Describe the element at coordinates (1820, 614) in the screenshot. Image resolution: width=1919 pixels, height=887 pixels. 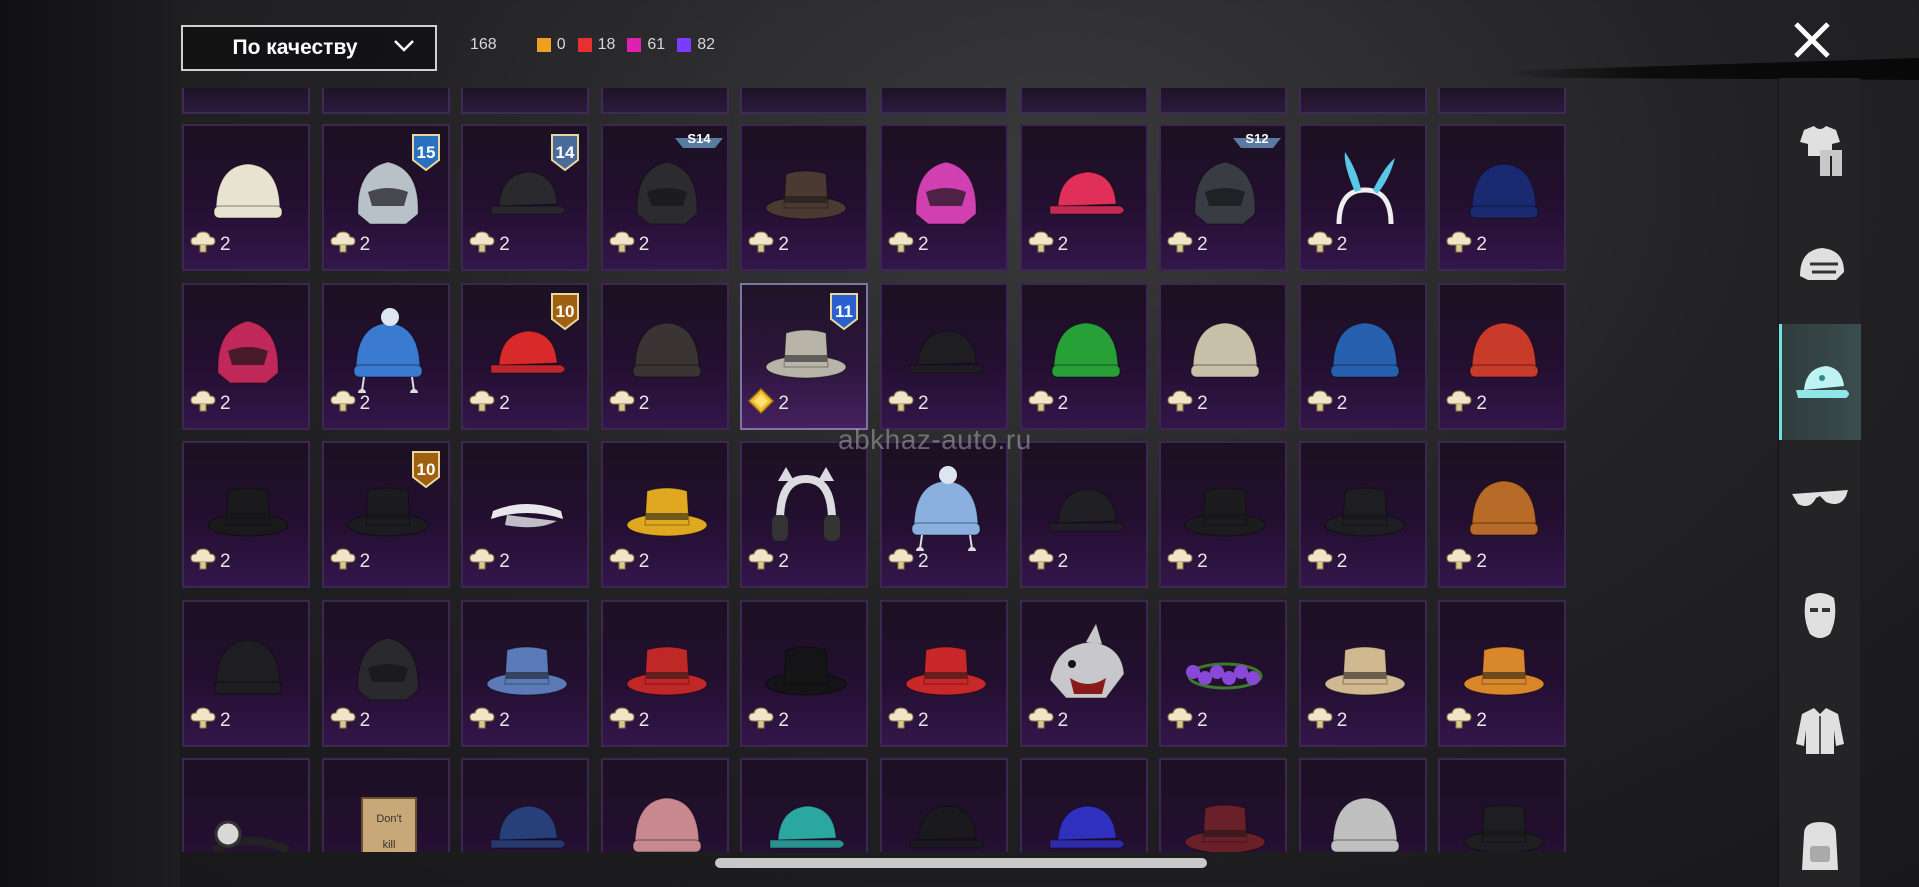
I see `sidebar-item-mask` at that location.